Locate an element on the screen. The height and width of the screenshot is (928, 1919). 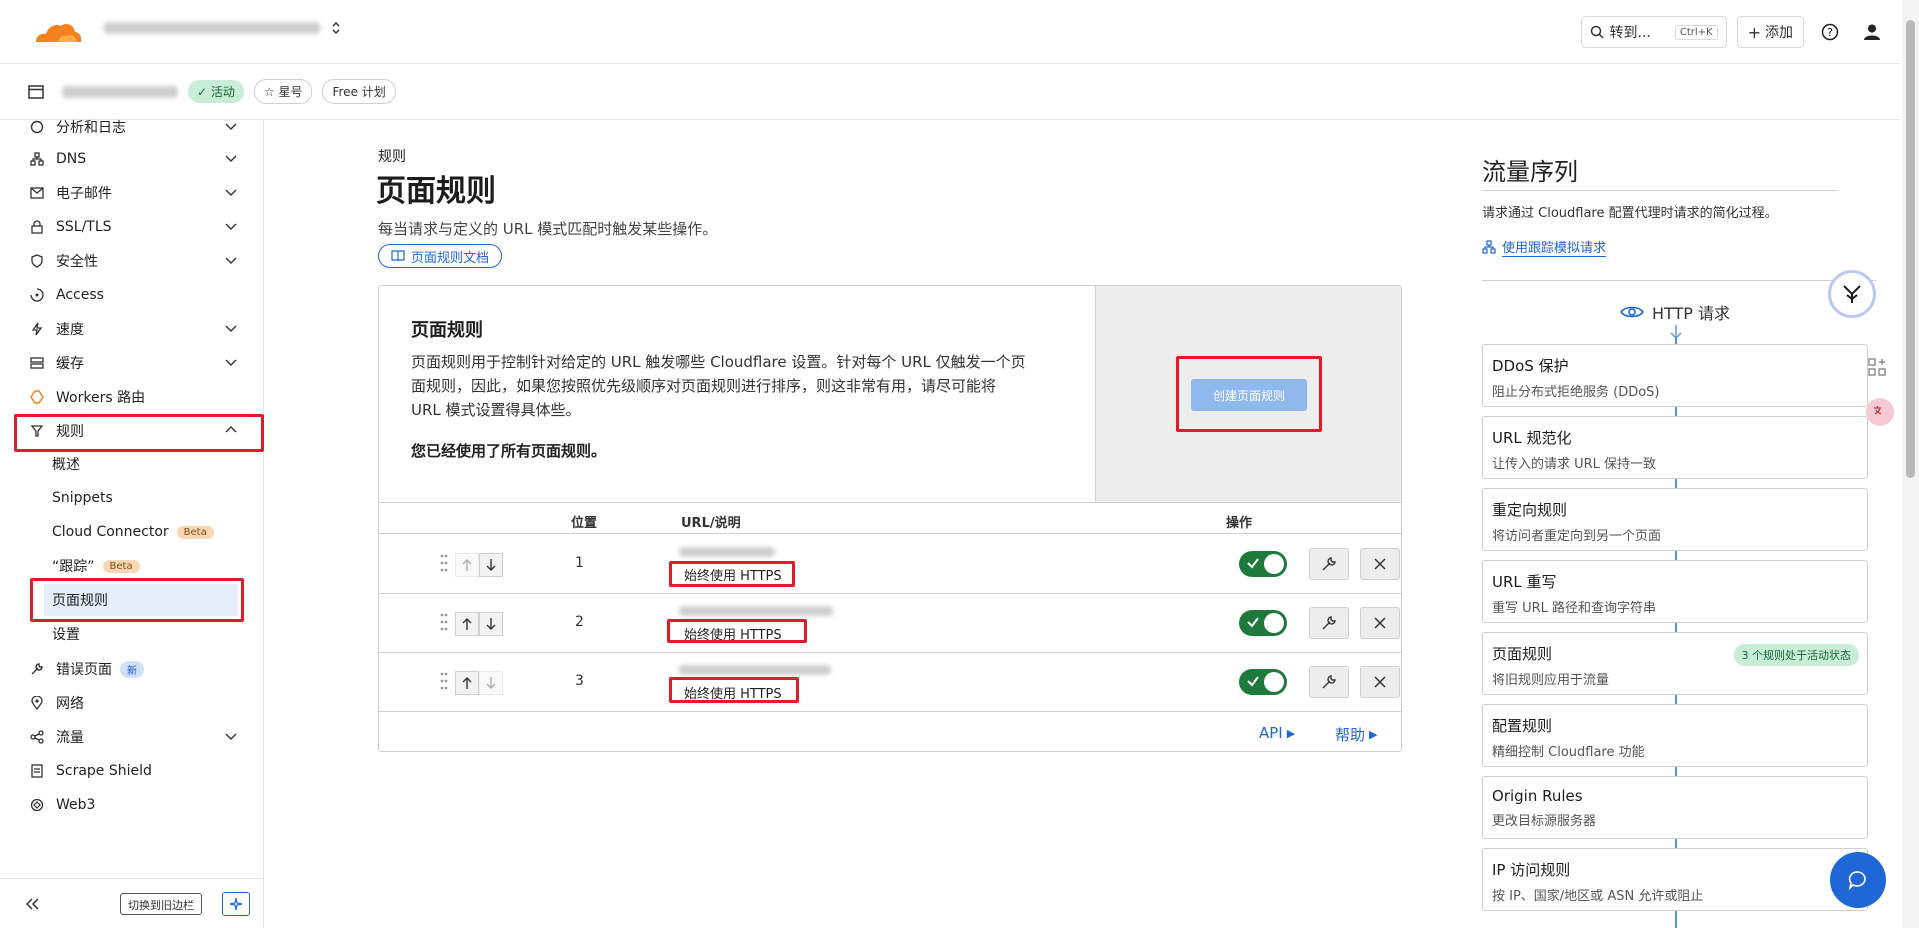
collapse-sidebar-icon is located at coordinates (32, 904).